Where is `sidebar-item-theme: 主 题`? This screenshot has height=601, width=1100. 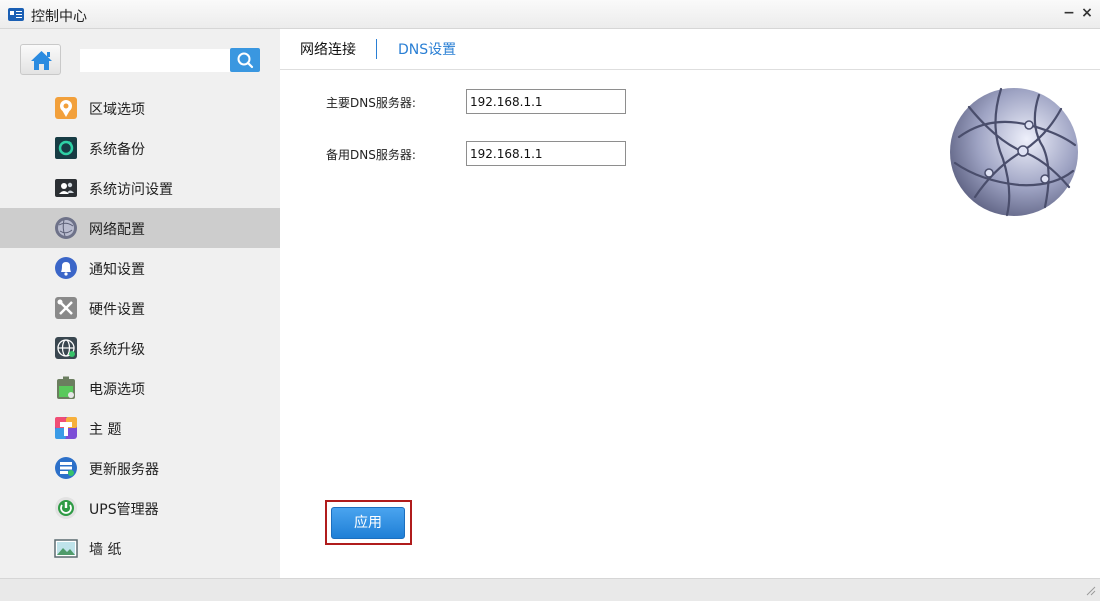
sidebar-item-theme: 主 题 is located at coordinates (140, 428).